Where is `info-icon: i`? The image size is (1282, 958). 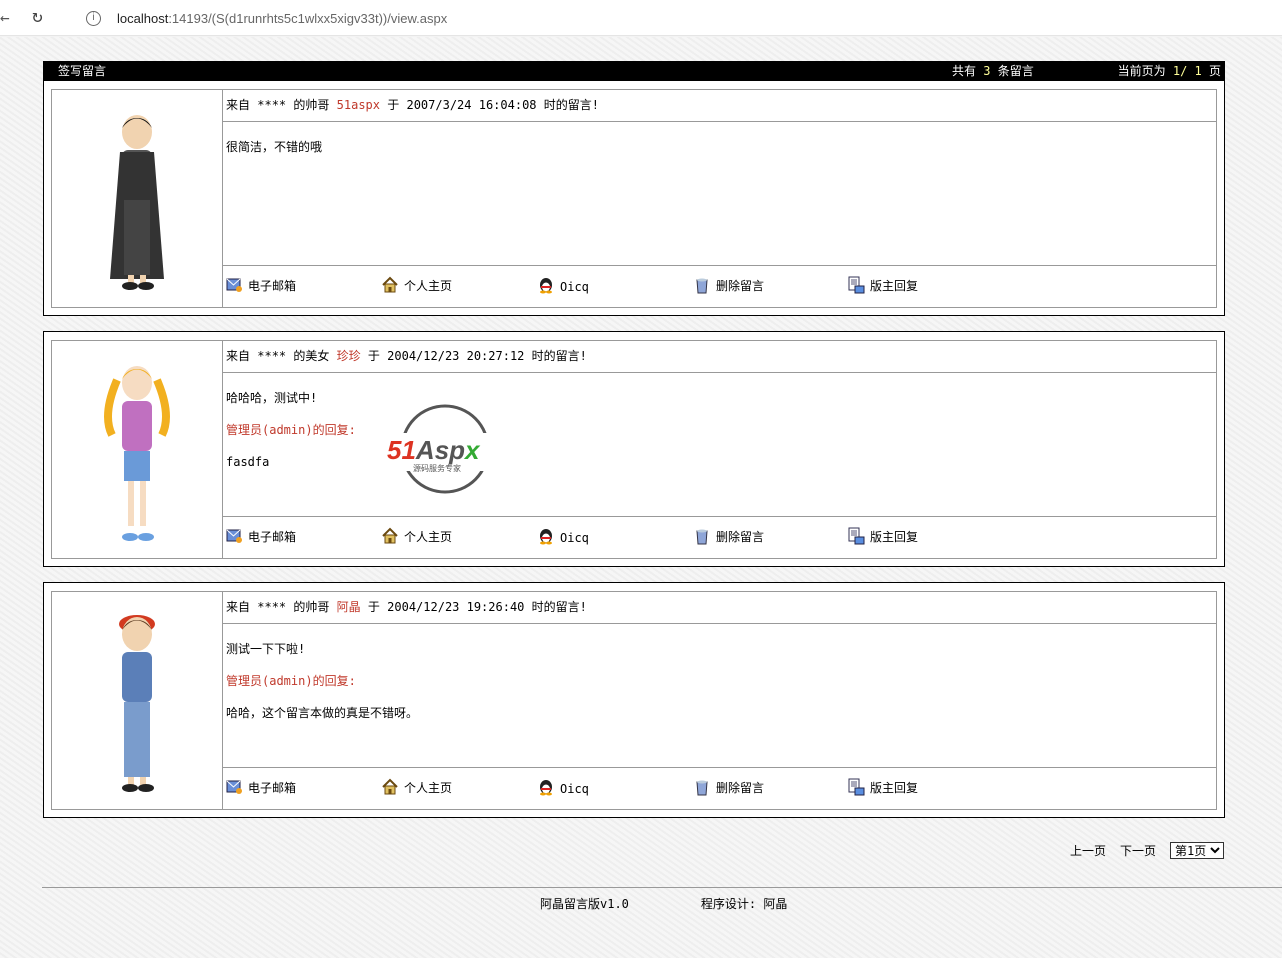 info-icon: i is located at coordinates (93, 18).